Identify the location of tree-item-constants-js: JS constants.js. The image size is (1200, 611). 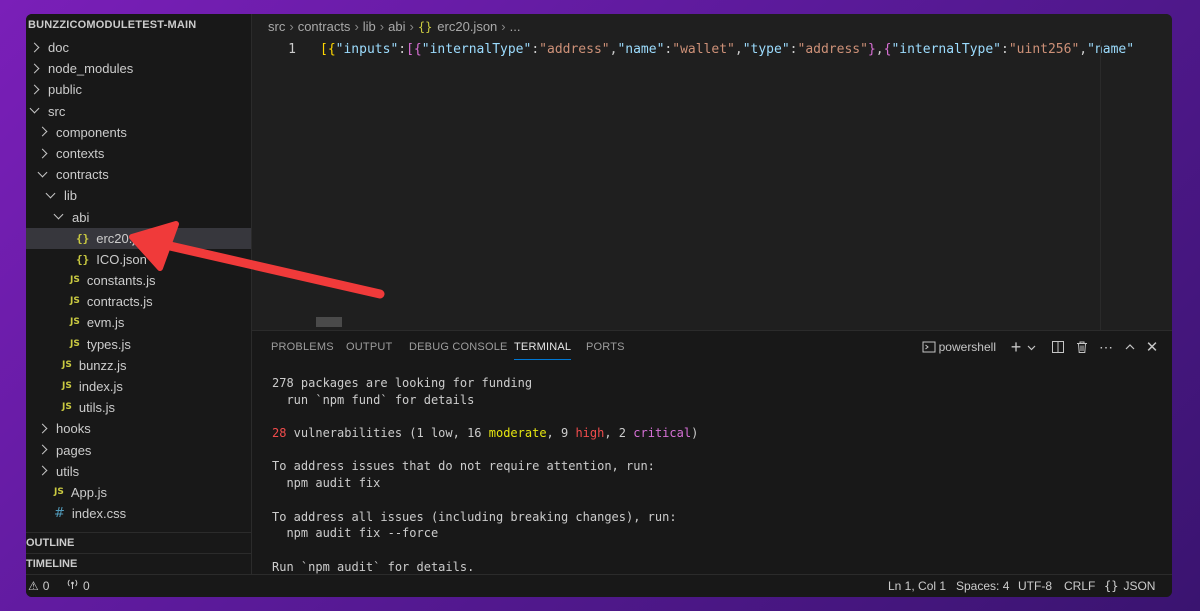
(138, 280).